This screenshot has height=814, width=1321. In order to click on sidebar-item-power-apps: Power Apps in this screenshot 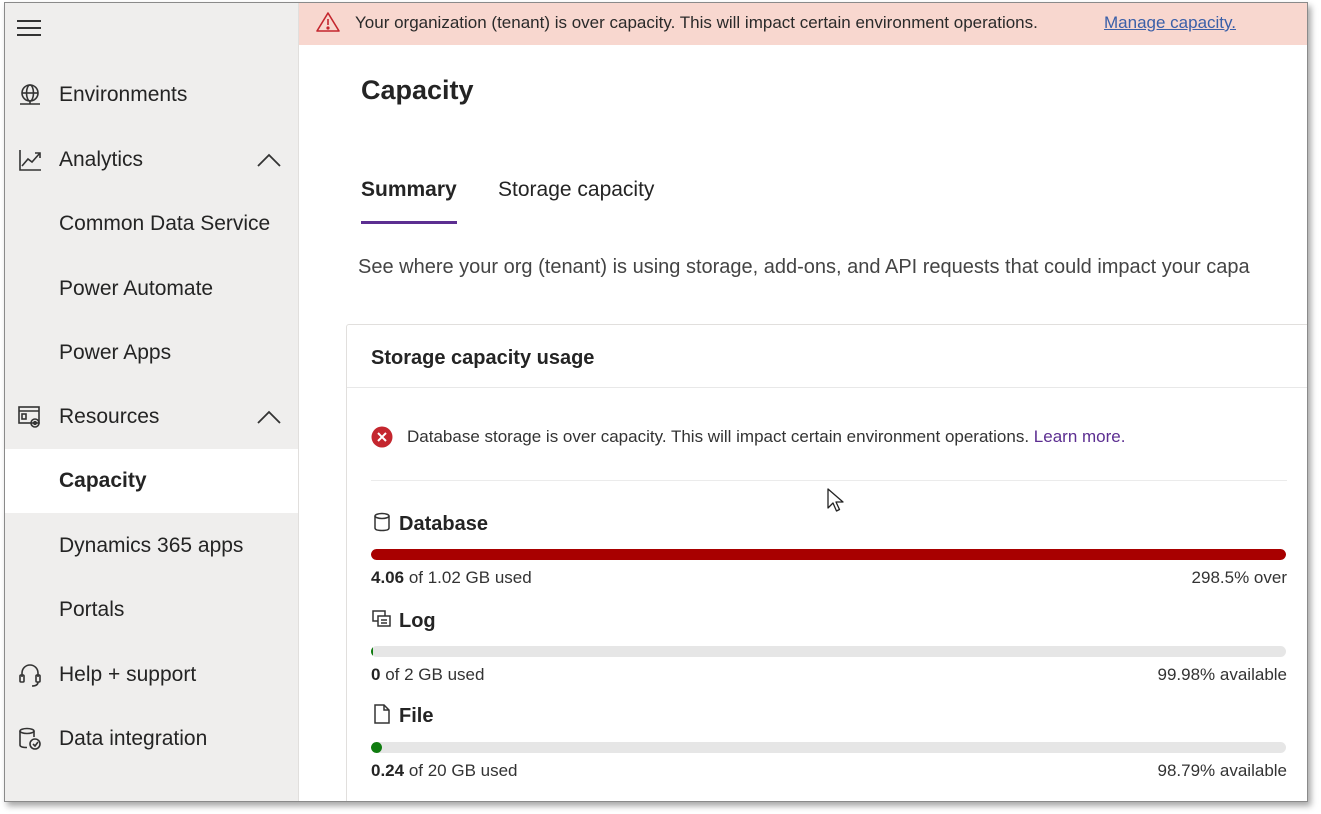, I will do `click(151, 353)`.